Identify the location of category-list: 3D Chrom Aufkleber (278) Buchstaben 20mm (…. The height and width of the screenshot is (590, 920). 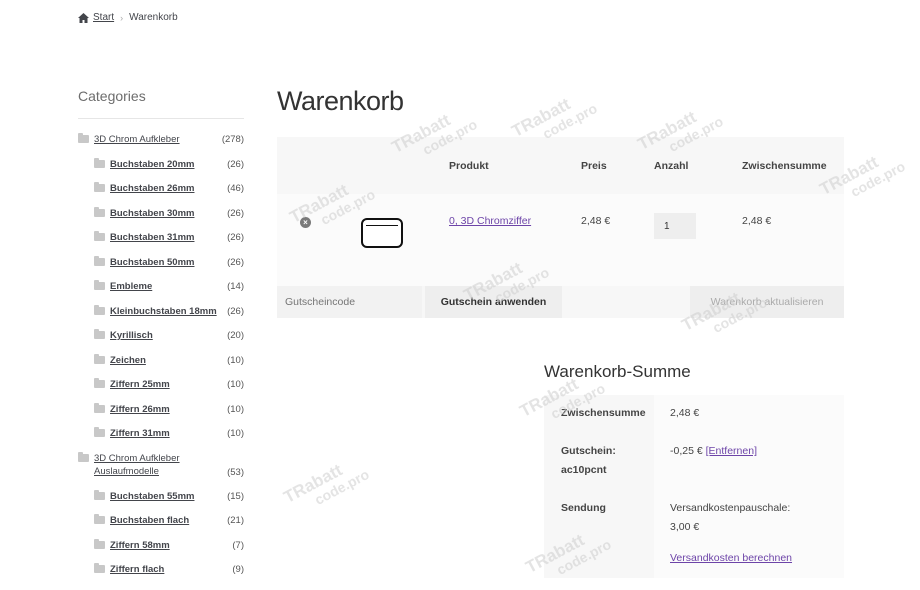
(161, 360).